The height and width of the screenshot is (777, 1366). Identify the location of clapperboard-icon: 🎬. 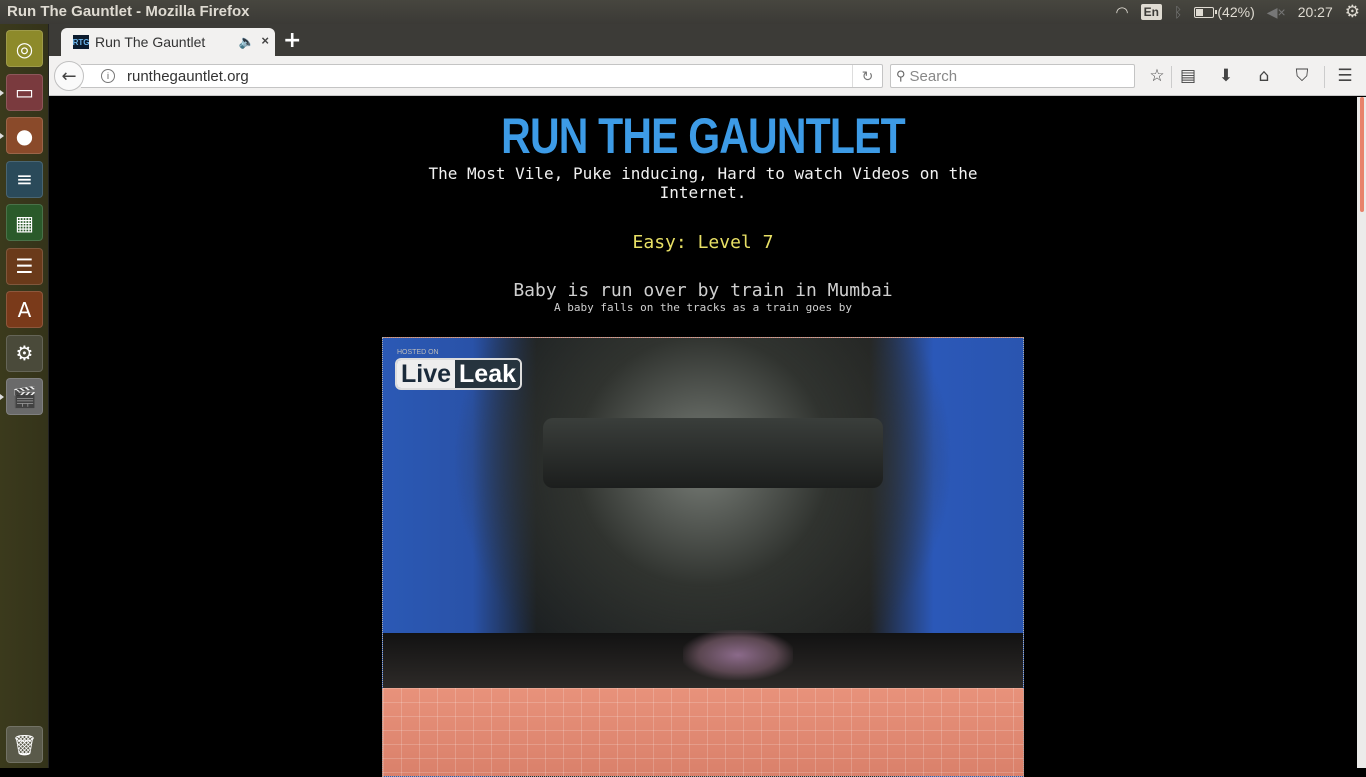
(24, 396).